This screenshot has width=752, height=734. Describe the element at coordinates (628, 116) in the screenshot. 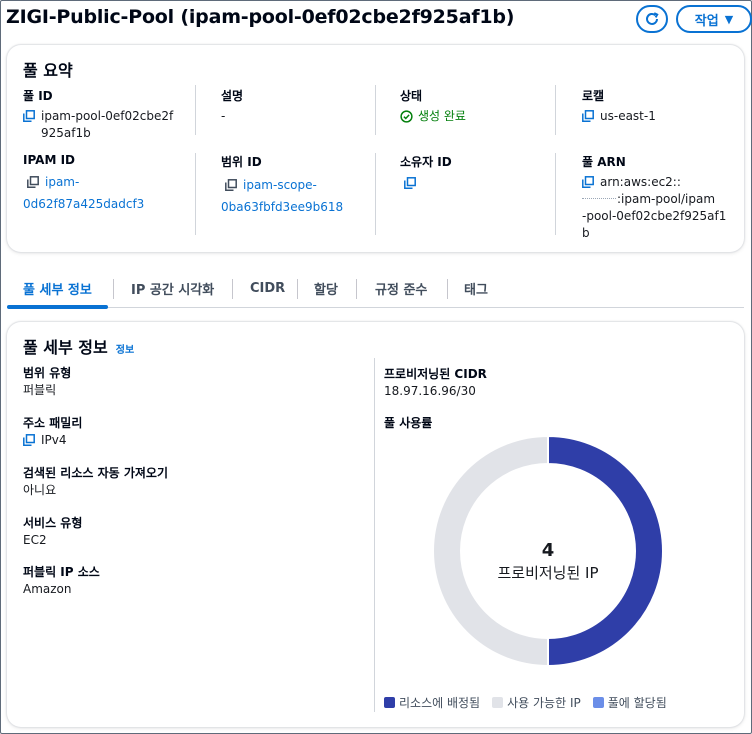

I see `locale-value: us-east-1` at that location.